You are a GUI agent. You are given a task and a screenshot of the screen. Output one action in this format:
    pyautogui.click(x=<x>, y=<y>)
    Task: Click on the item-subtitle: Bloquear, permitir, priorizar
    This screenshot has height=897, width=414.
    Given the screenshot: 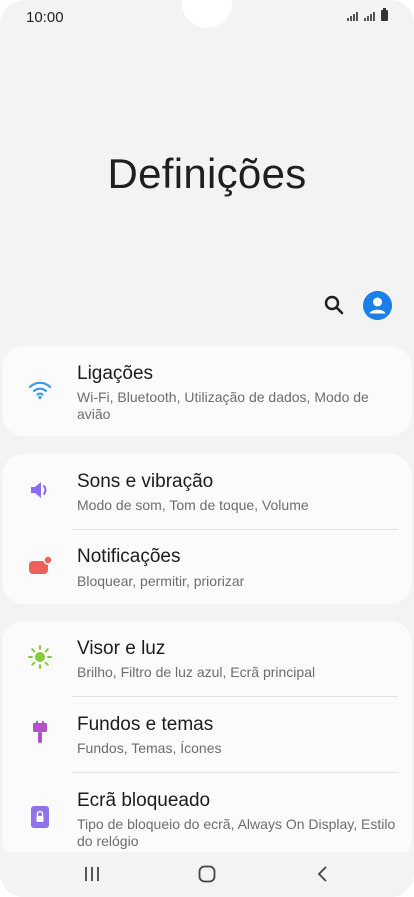 What is the action you would take?
    pyautogui.click(x=161, y=581)
    